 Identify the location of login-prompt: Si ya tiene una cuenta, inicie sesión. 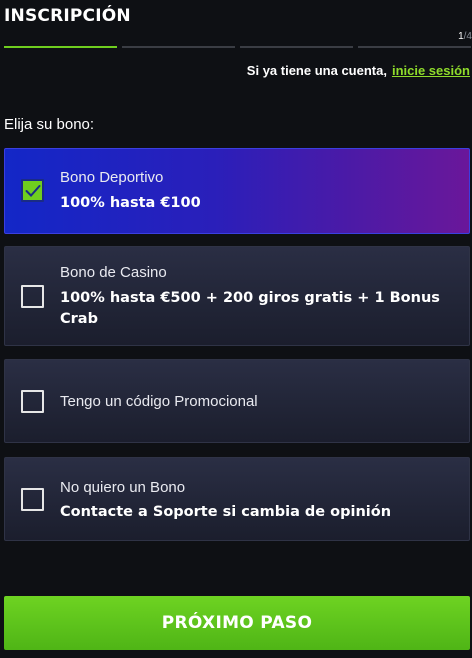
(358, 70).